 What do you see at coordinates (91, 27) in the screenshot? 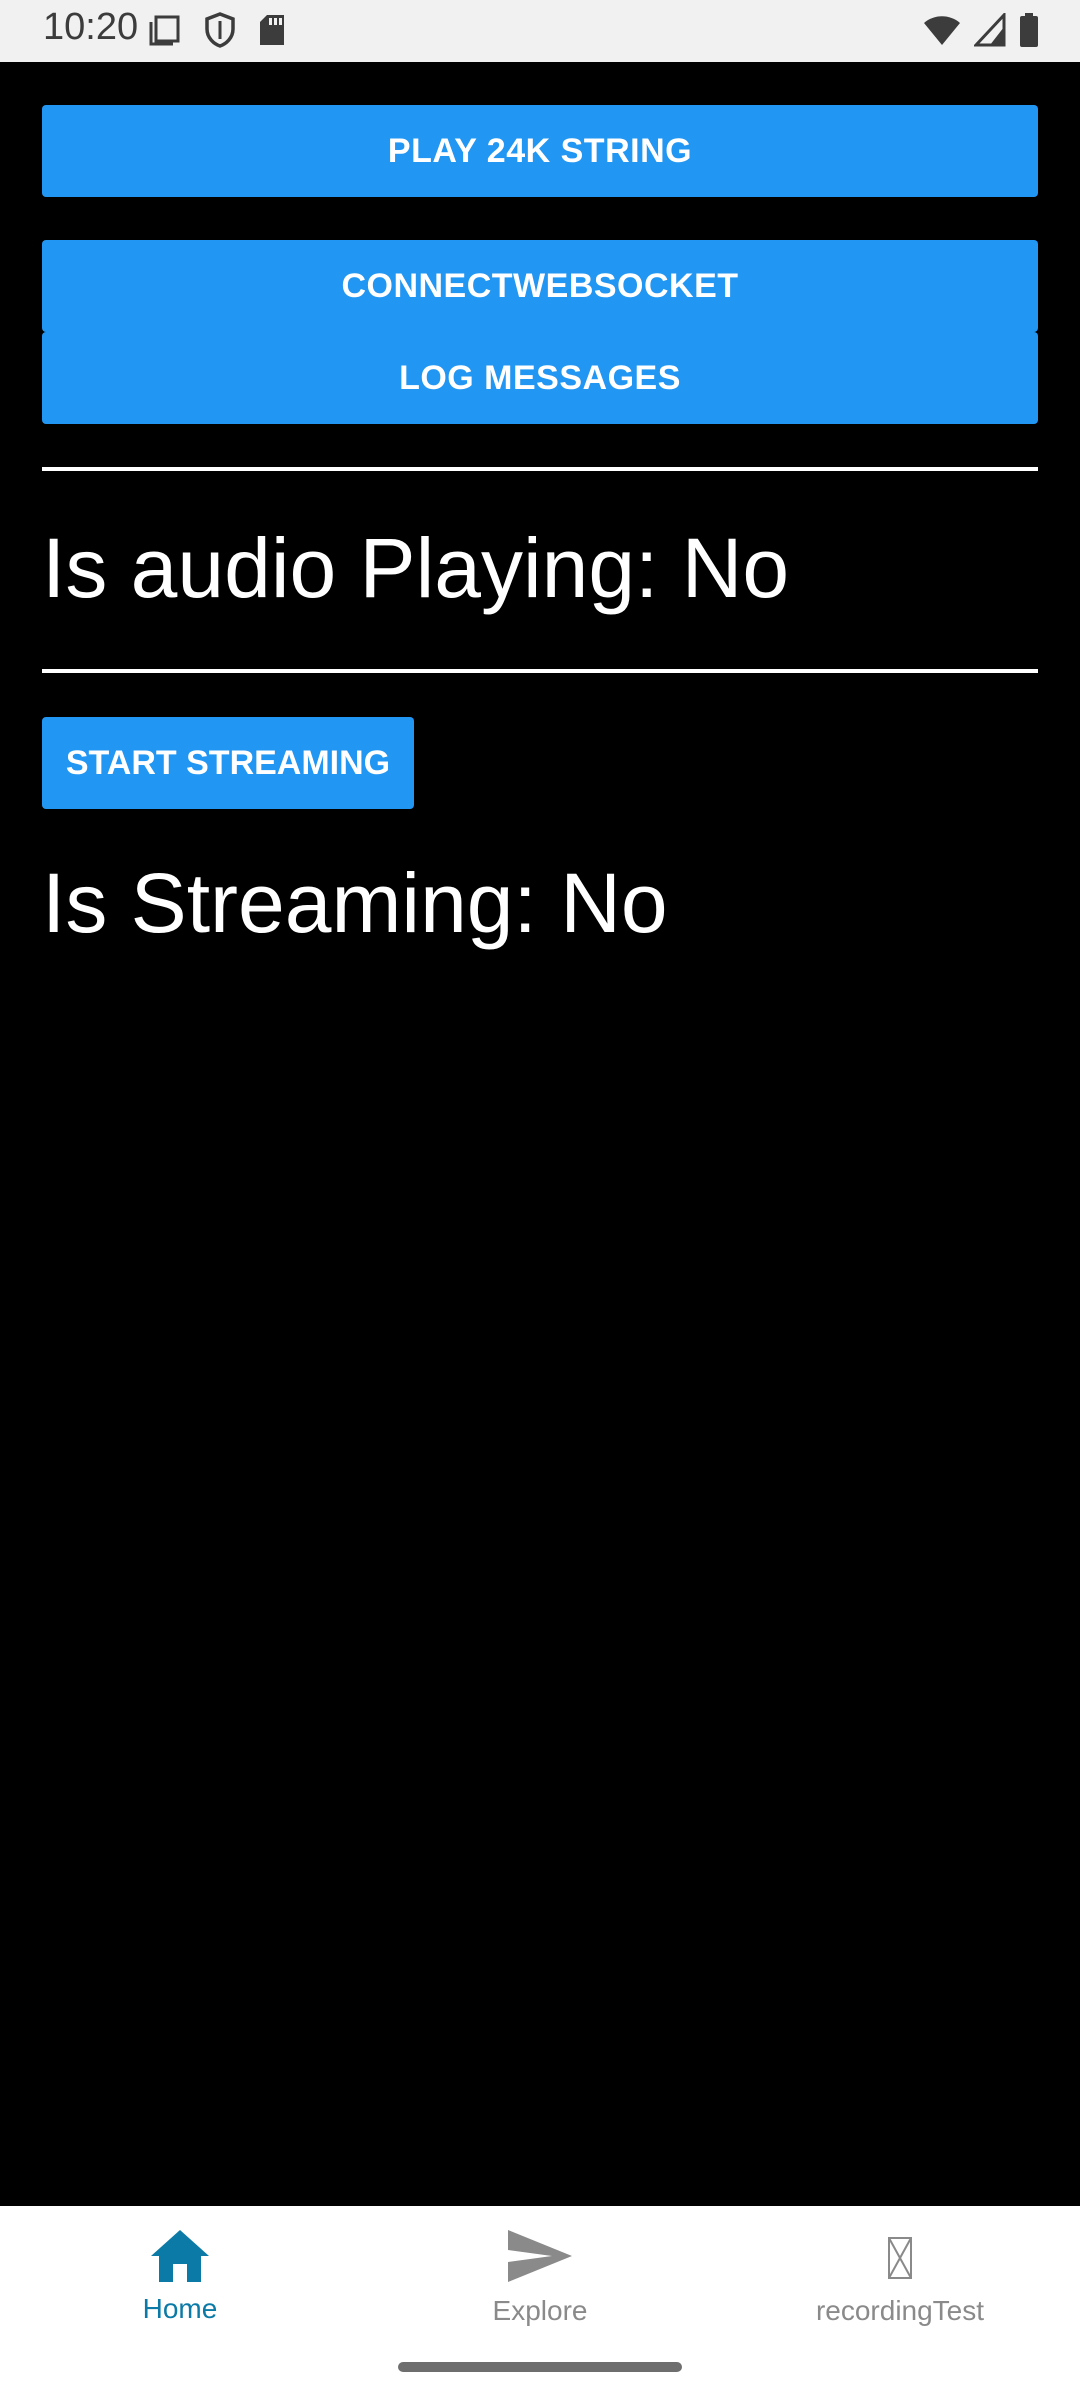
I see `status-time: 10:20` at bounding box center [91, 27].